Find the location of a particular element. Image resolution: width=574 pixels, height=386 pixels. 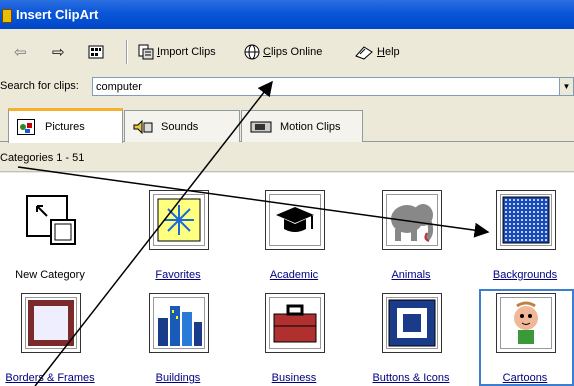

search-row: Search for clips: ▼ is located at coordinates (287, 87).